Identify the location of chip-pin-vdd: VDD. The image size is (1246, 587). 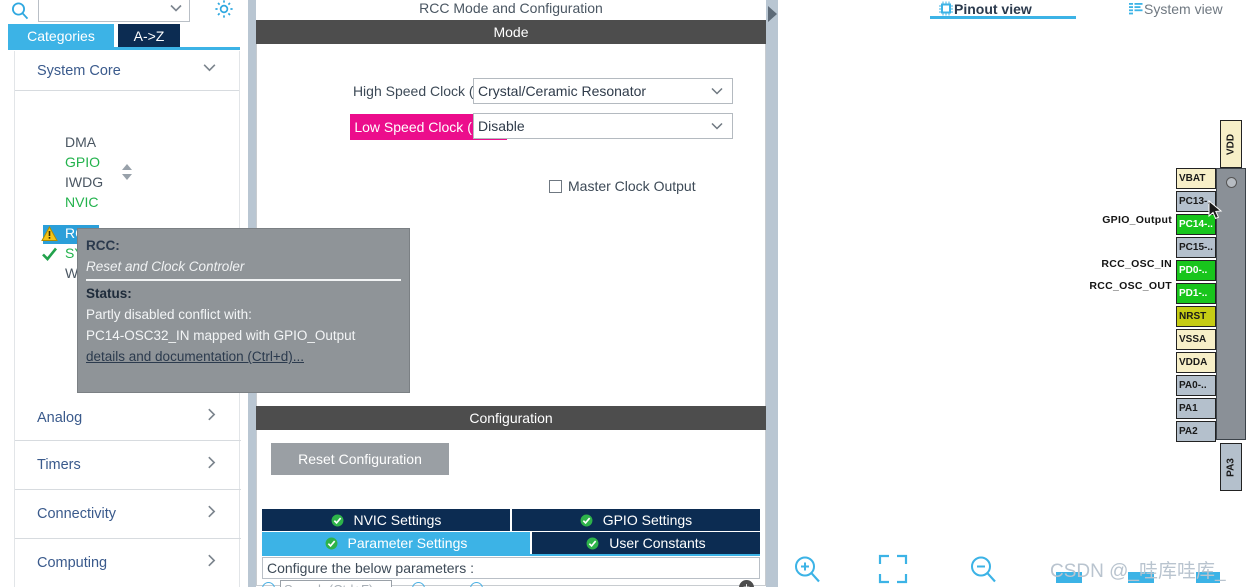
(1231, 144).